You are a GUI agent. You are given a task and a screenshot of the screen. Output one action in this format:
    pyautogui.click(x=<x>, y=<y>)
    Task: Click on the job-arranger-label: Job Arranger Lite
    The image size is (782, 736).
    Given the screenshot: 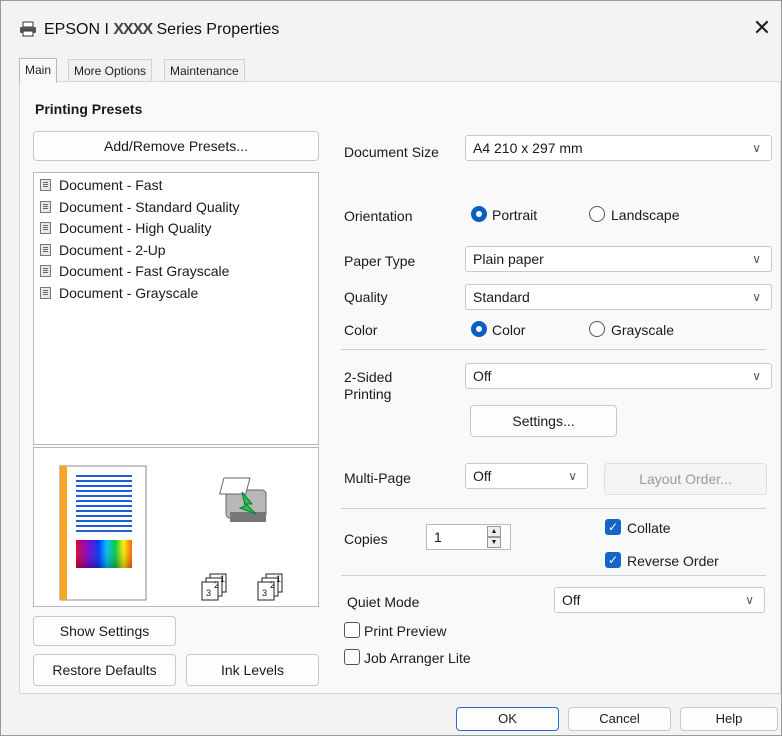 What is the action you would take?
    pyautogui.click(x=417, y=658)
    